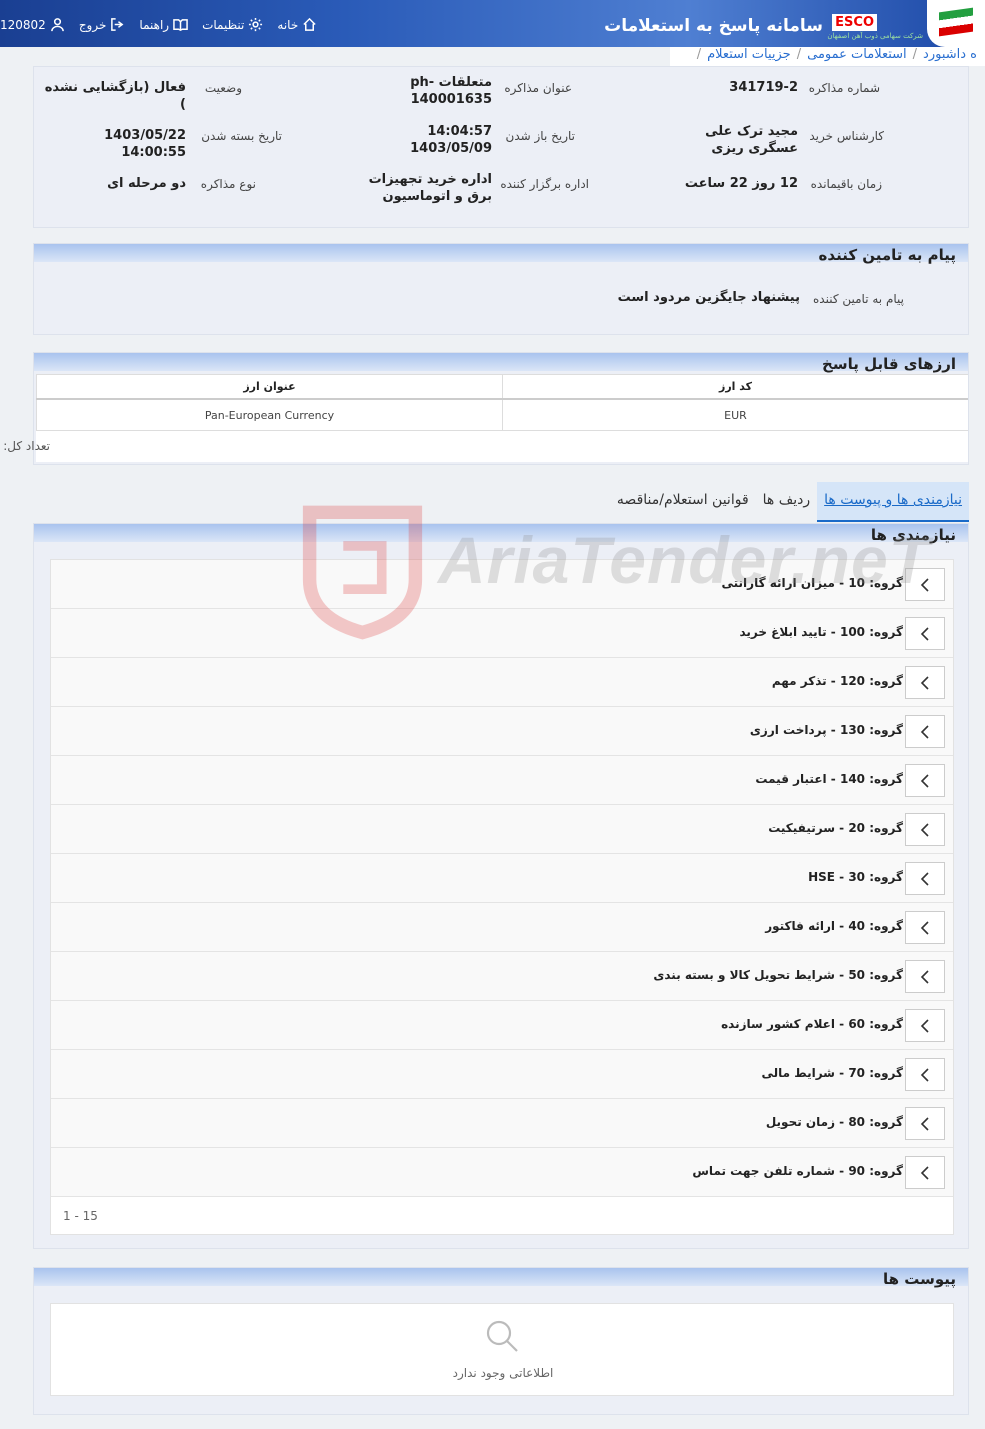 The image size is (985, 1429). What do you see at coordinates (430, 188) in the screenshot?
I see `organizer: اداره خرید تجهیزات برق و اتوماسیون` at bounding box center [430, 188].